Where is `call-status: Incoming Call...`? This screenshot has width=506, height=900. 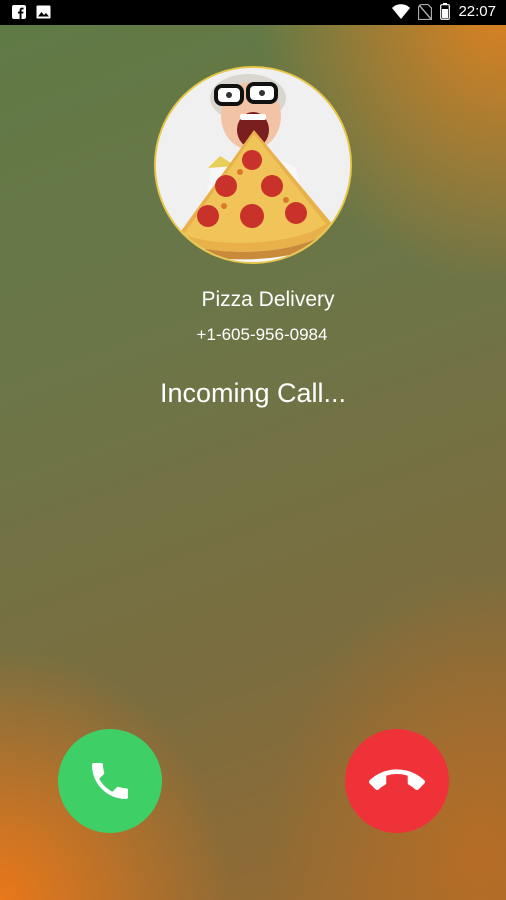 call-status: Incoming Call... is located at coordinates (253, 393).